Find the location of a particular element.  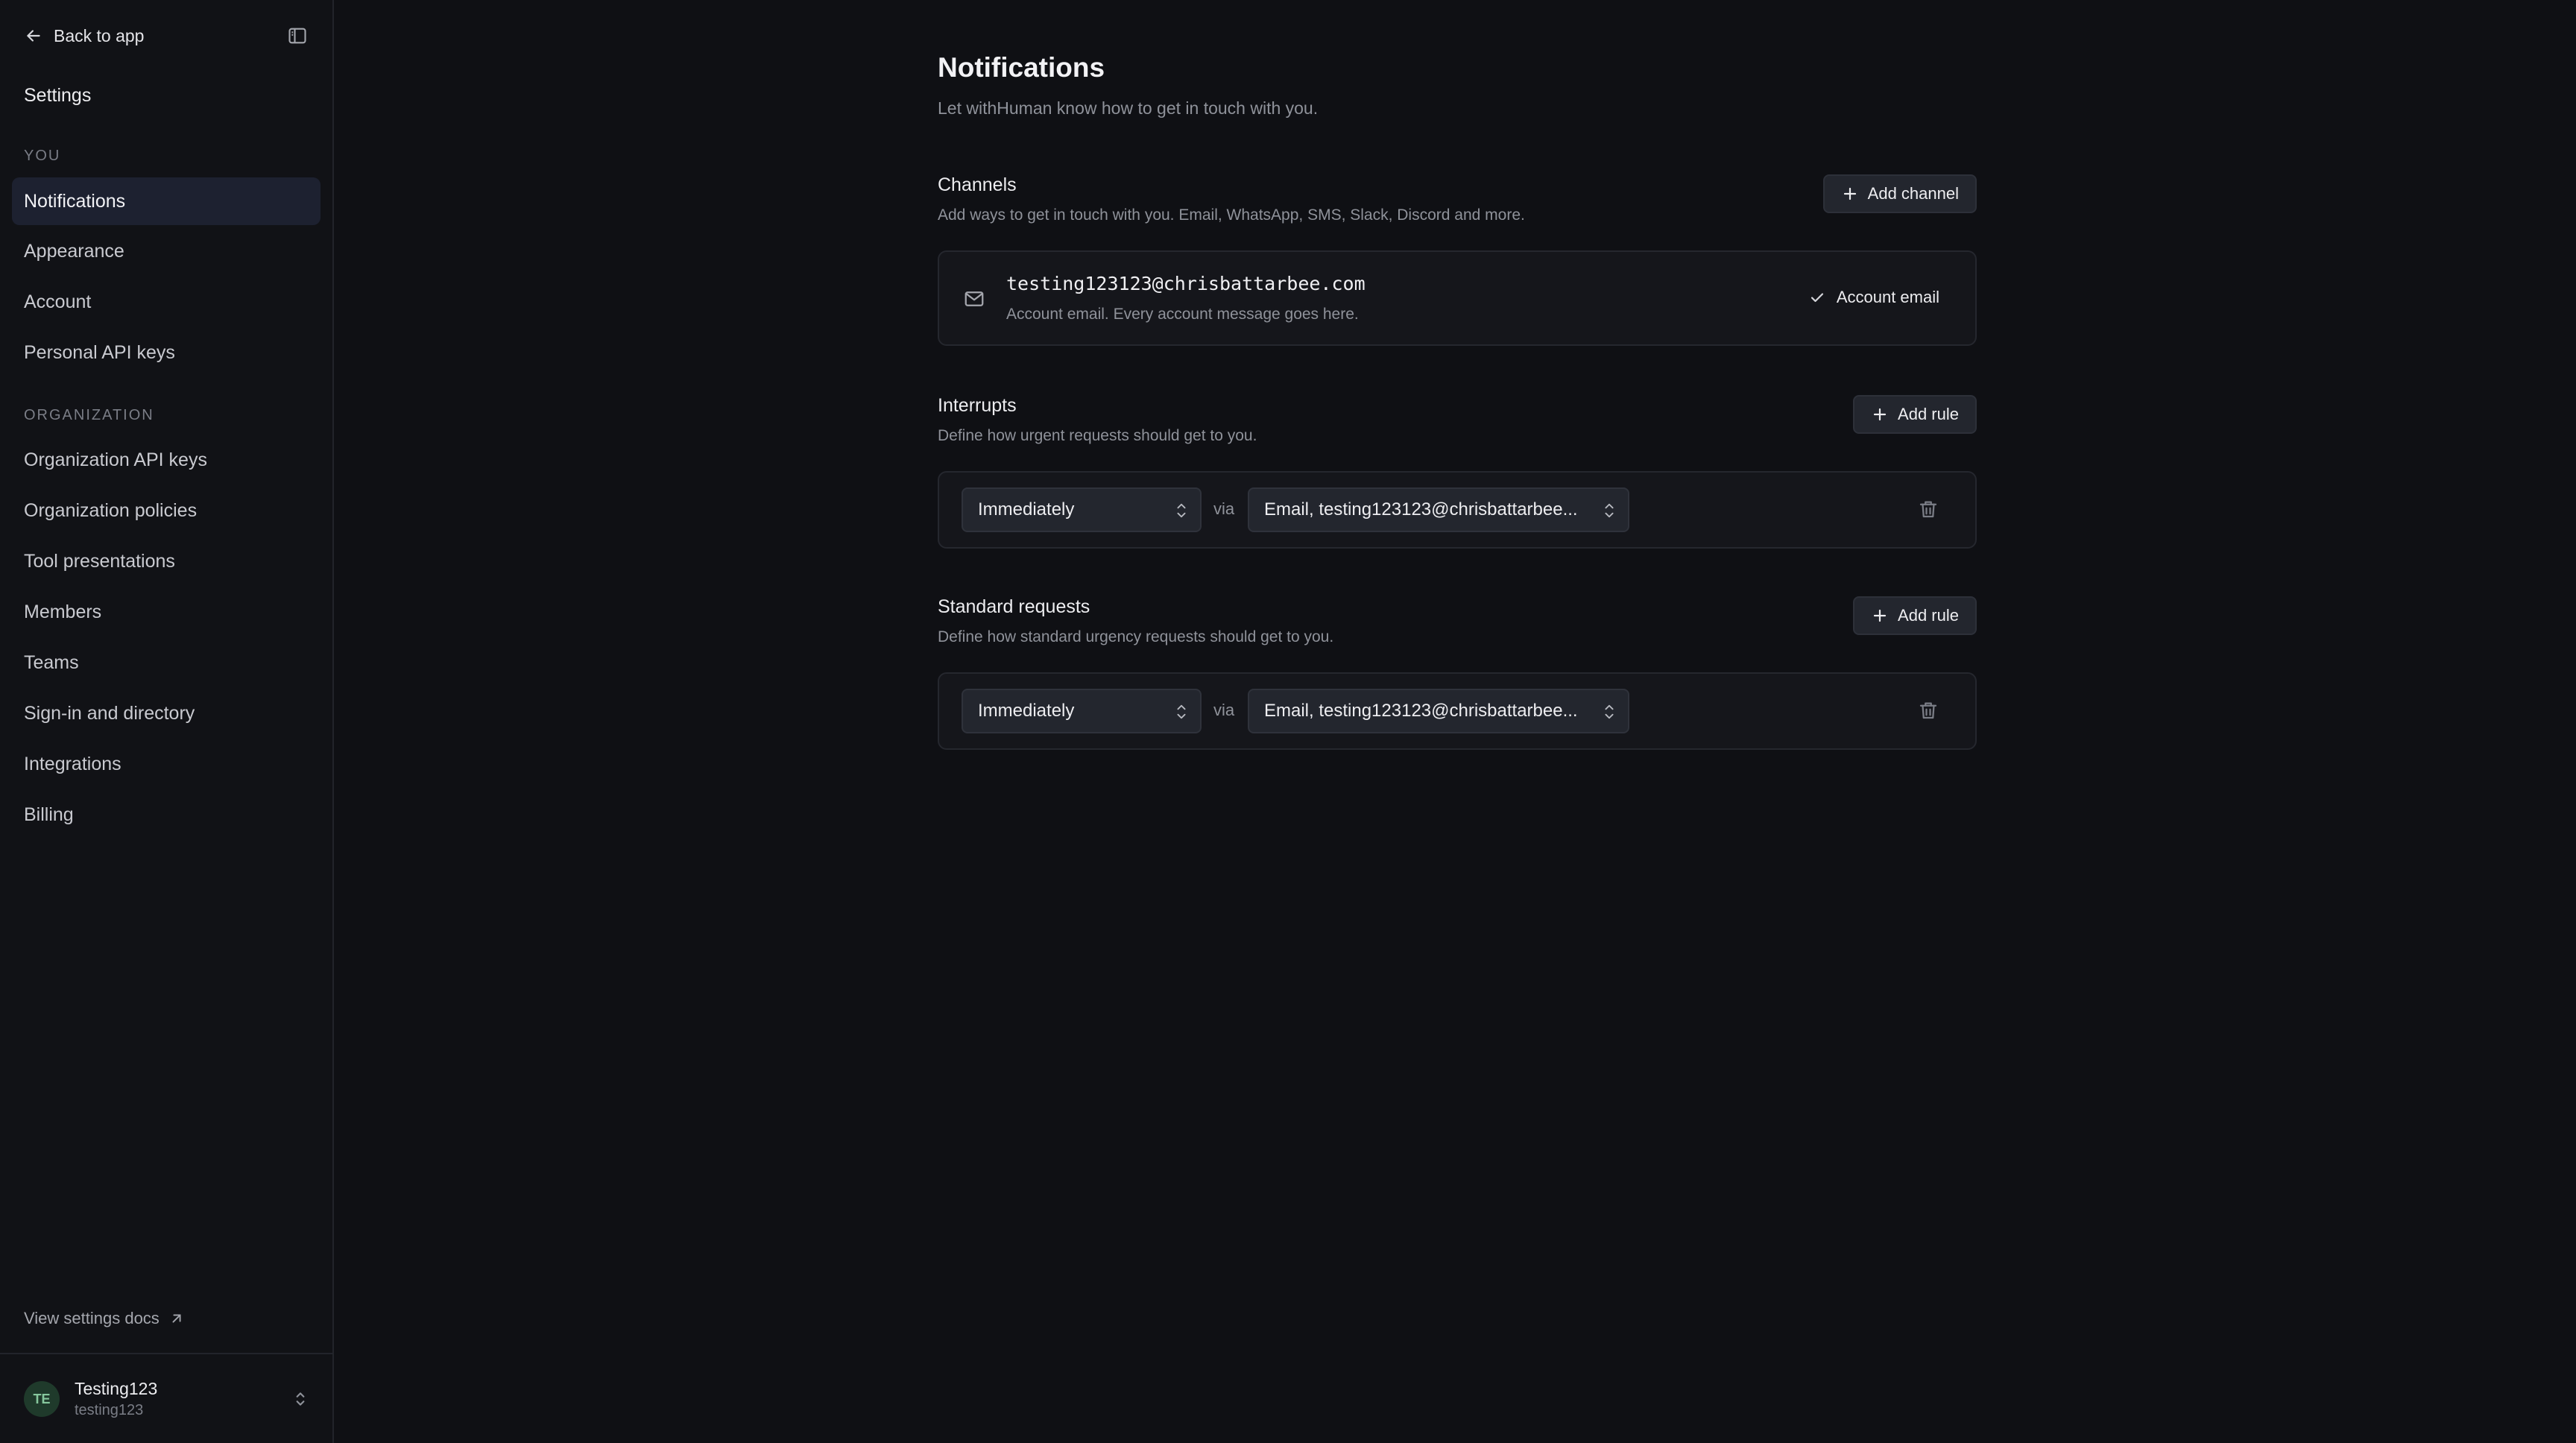

sidebar-item-organization-api-keys: Organization API keys is located at coordinates (166, 460).